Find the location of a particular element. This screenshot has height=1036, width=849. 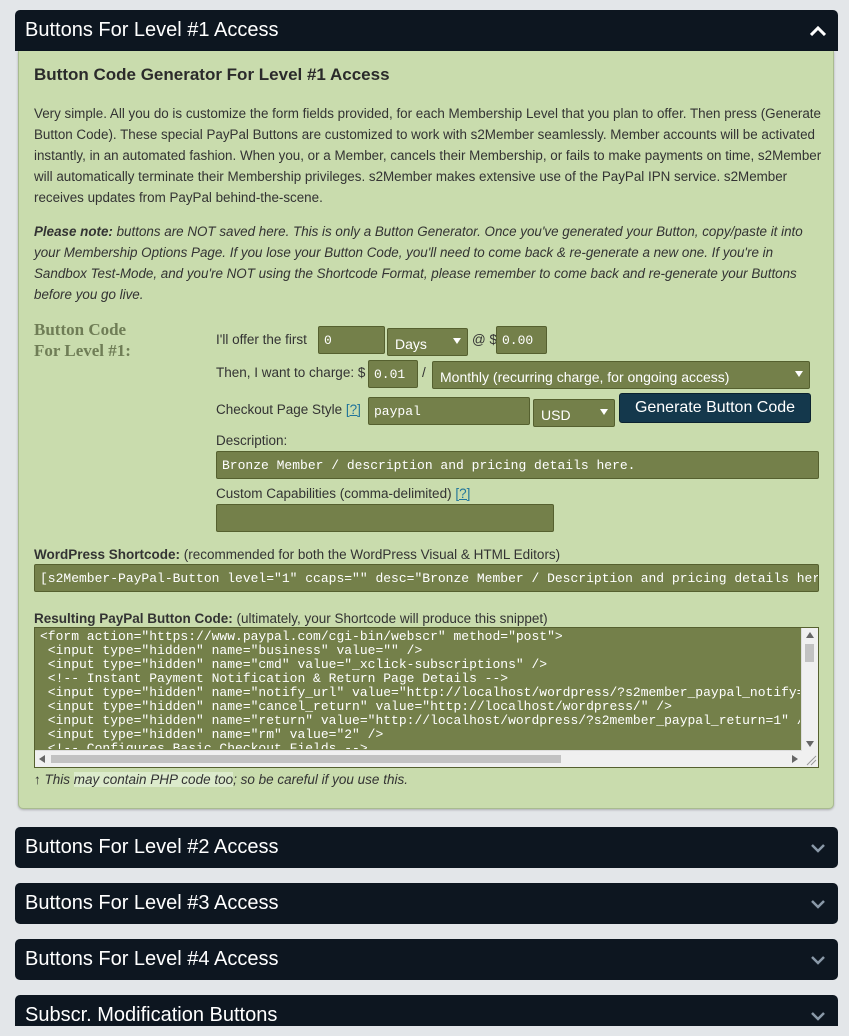

horizontal-scrollbar is located at coordinates (418, 758).